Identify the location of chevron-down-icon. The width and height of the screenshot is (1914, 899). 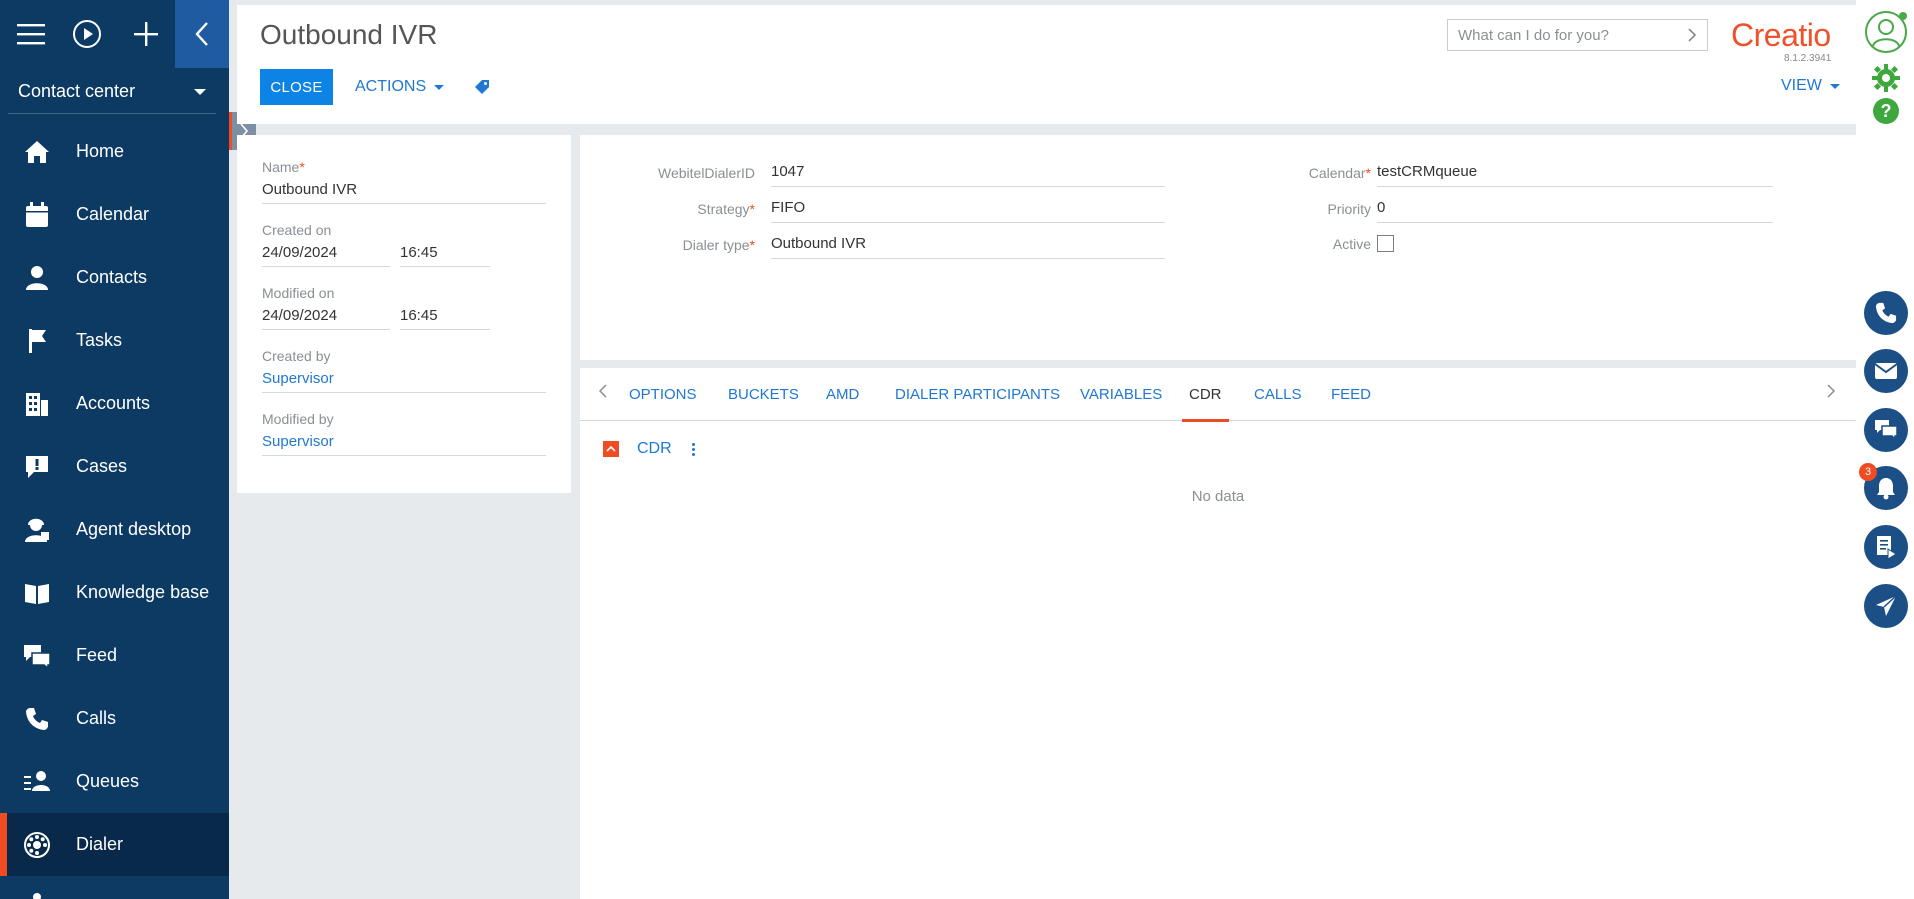
(439, 87).